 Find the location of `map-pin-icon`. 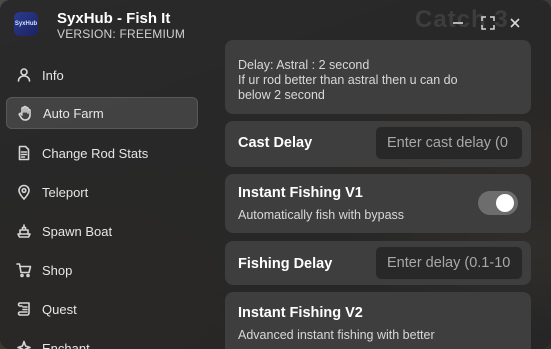

map-pin-icon is located at coordinates (24, 192).